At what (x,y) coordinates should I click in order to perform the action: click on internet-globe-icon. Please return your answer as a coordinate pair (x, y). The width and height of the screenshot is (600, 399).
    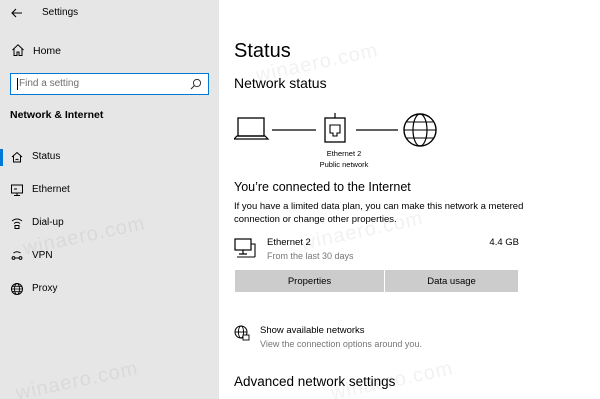
    Looking at the image, I should click on (420, 130).